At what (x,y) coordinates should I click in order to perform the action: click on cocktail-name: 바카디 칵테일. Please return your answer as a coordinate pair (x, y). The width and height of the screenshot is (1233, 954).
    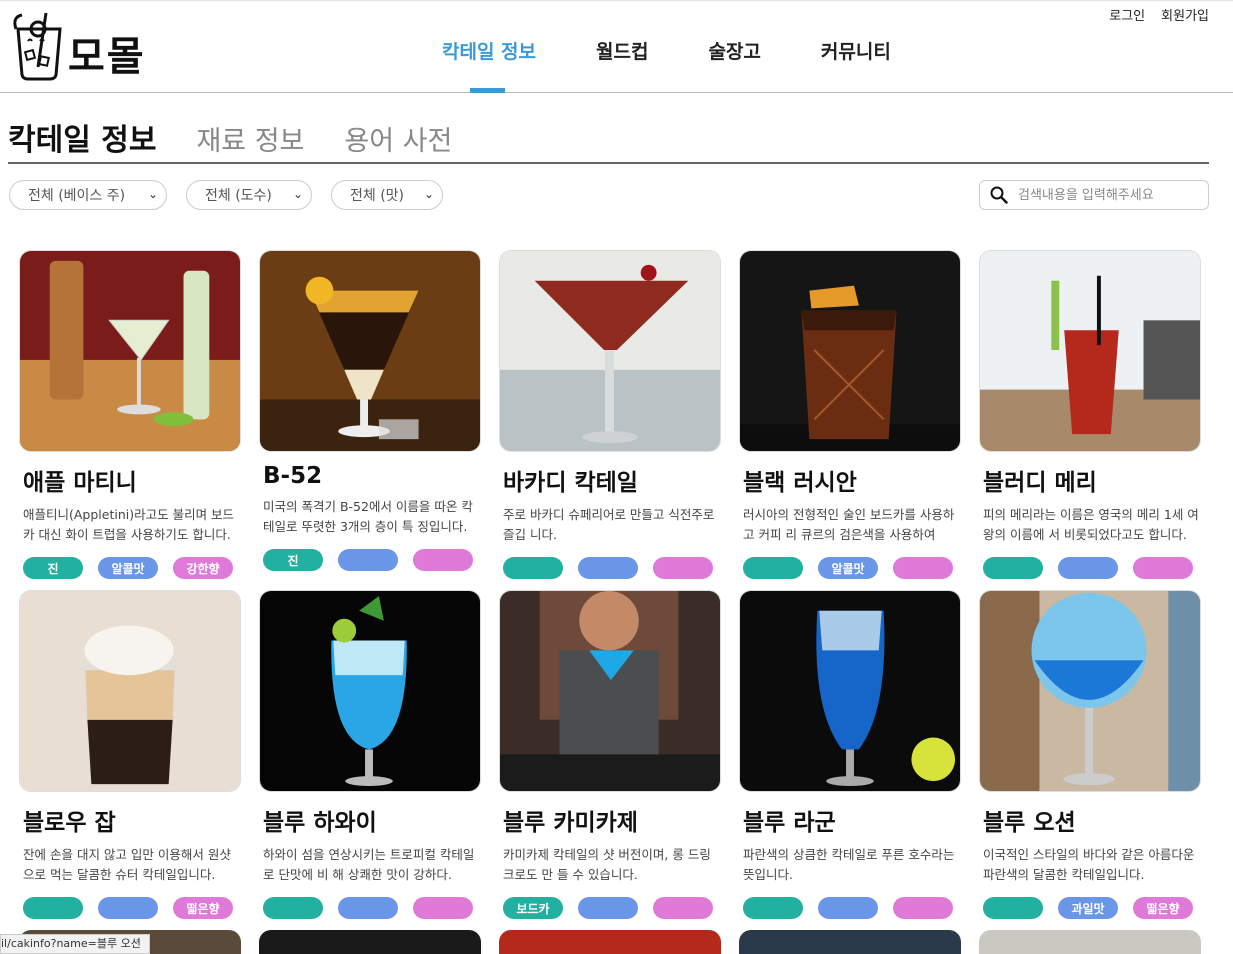
    Looking at the image, I should click on (570, 483).